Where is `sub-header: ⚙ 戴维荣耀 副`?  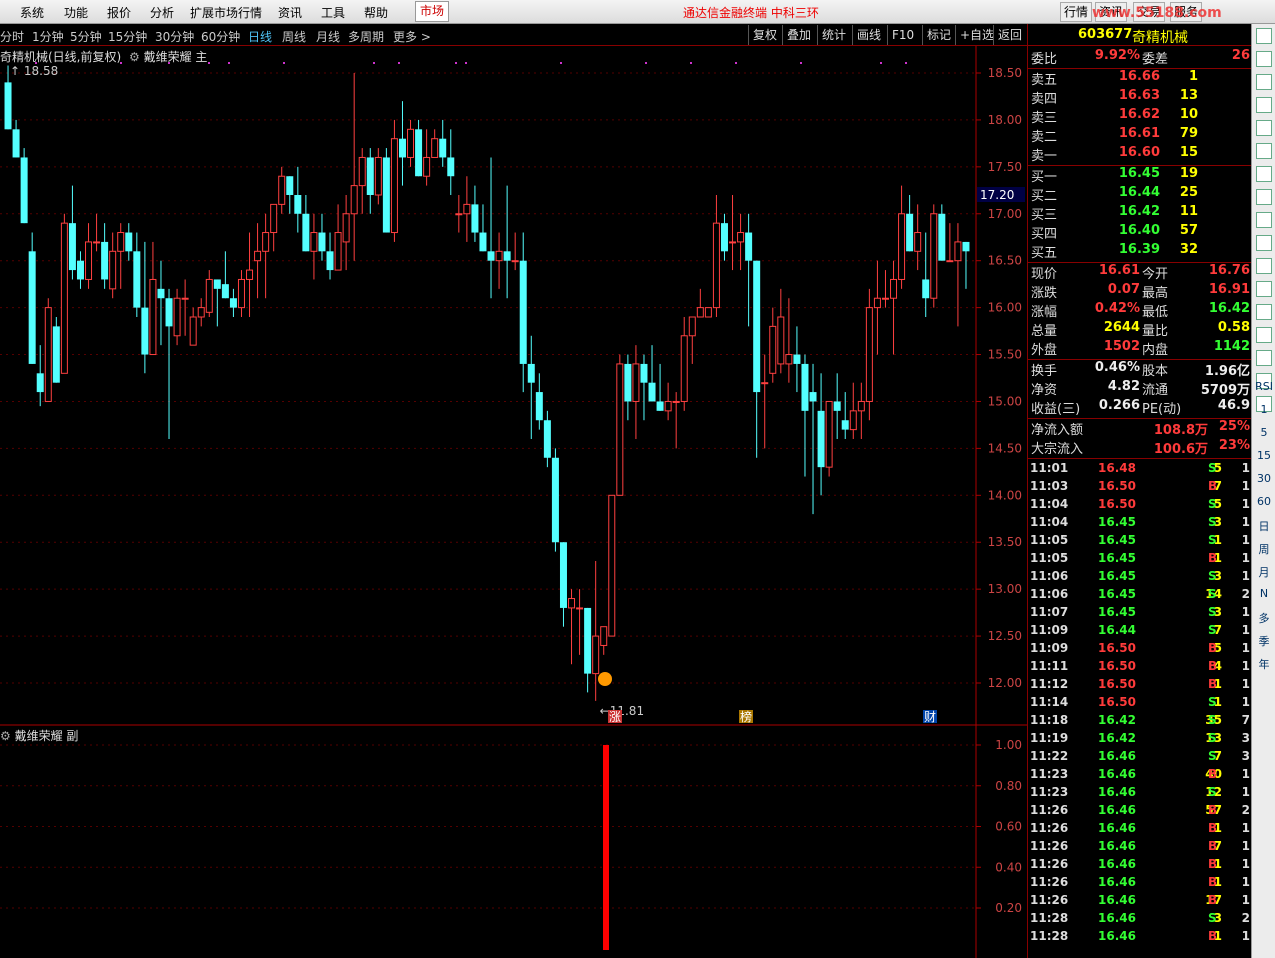 sub-header: ⚙ 戴维荣耀 副 is located at coordinates (39, 735).